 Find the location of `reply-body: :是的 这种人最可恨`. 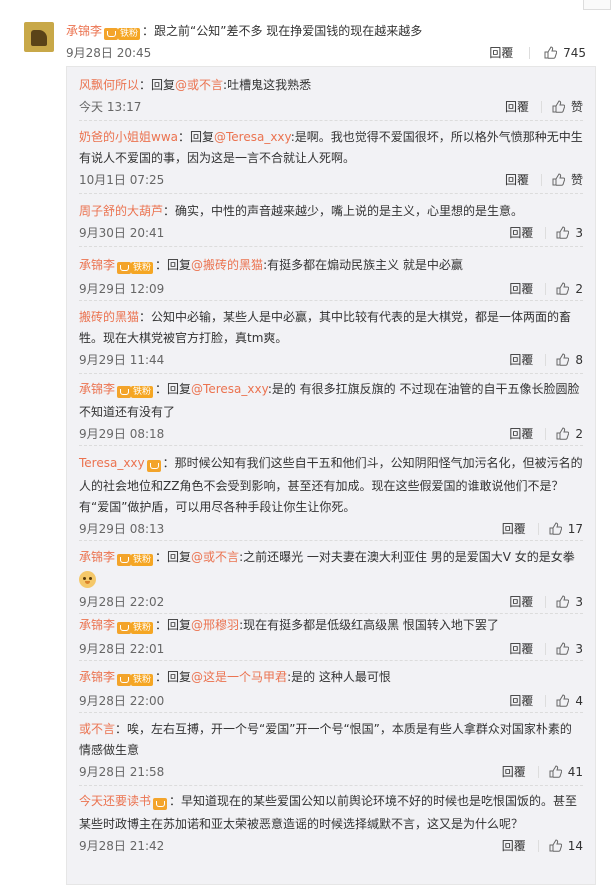

reply-body: :是的 这种人最可恨 is located at coordinates (339, 677).